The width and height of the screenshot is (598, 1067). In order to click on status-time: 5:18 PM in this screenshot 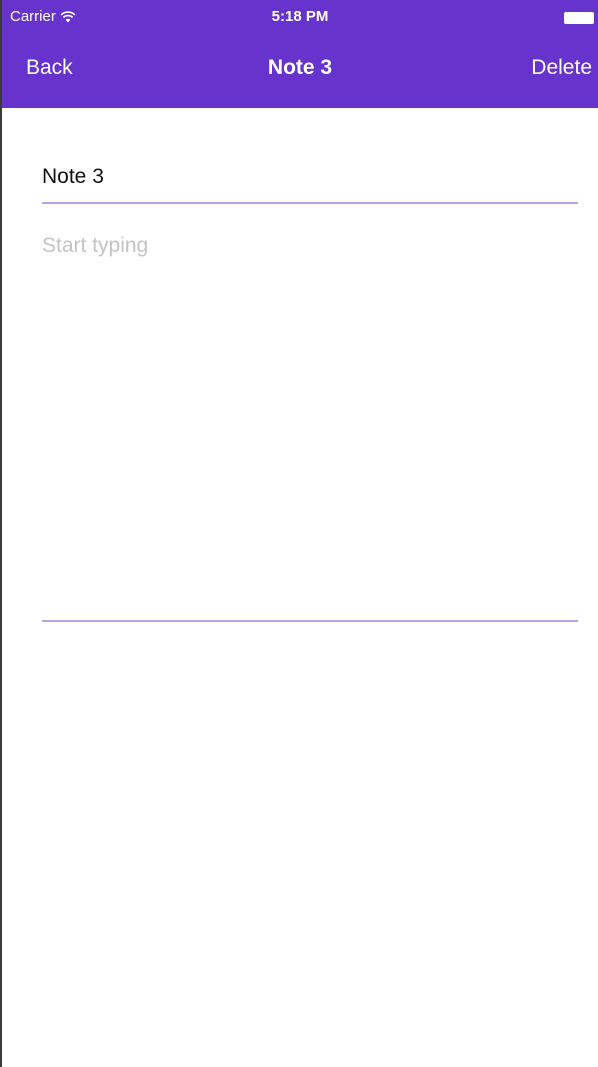, I will do `click(300, 16)`.